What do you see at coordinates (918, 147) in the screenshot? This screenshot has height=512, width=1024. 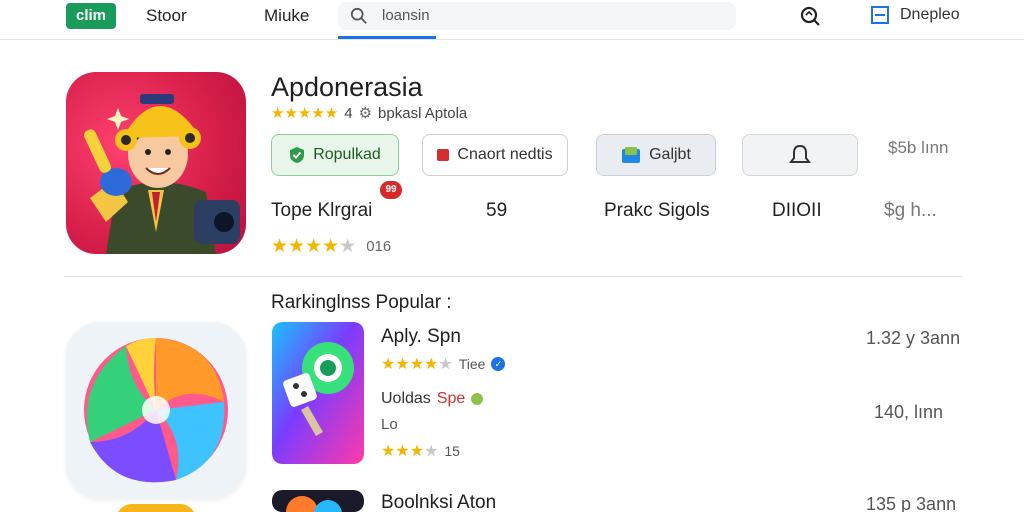 I see `price-label: $5b lınn` at bounding box center [918, 147].